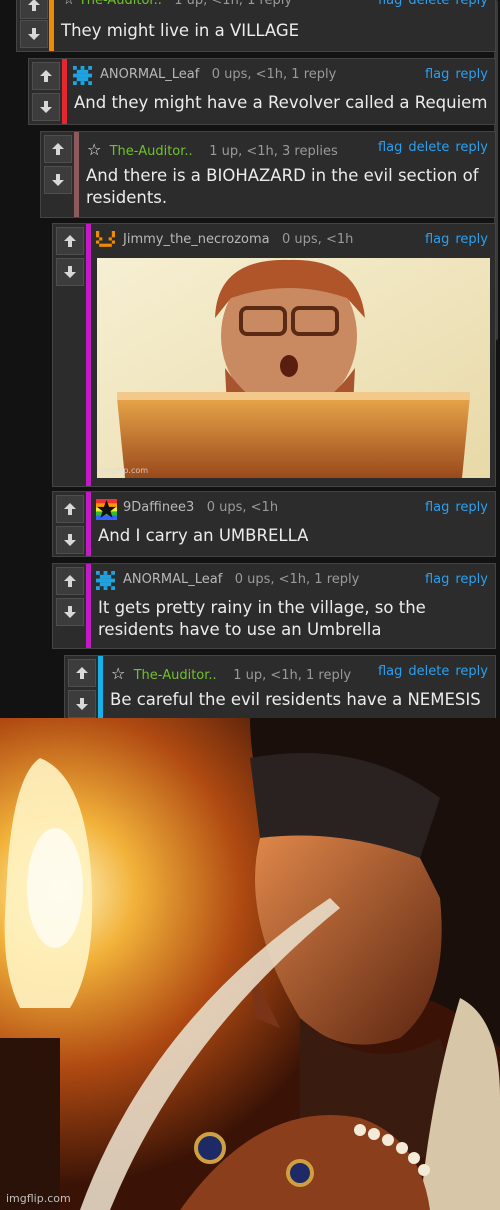 The width and height of the screenshot is (500, 1210). What do you see at coordinates (38, 1198) in the screenshot?
I see `meme-watermark: imgflip.com` at bounding box center [38, 1198].